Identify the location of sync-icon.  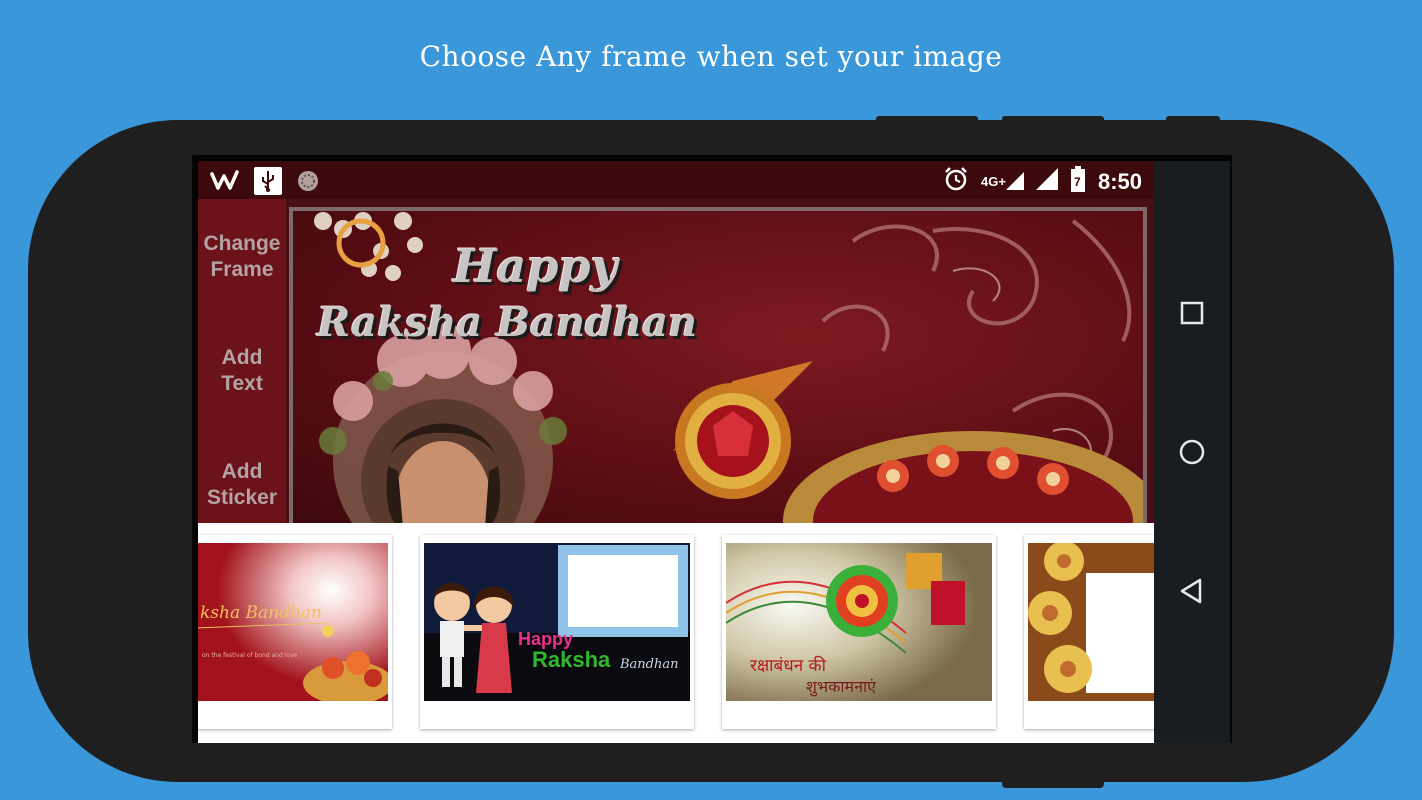
(308, 183).